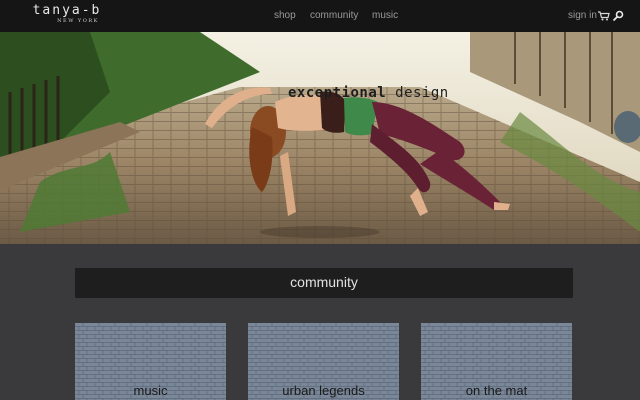 The width and height of the screenshot is (640, 400). What do you see at coordinates (285, 15) in the screenshot?
I see `nav-item-shop: shop` at bounding box center [285, 15].